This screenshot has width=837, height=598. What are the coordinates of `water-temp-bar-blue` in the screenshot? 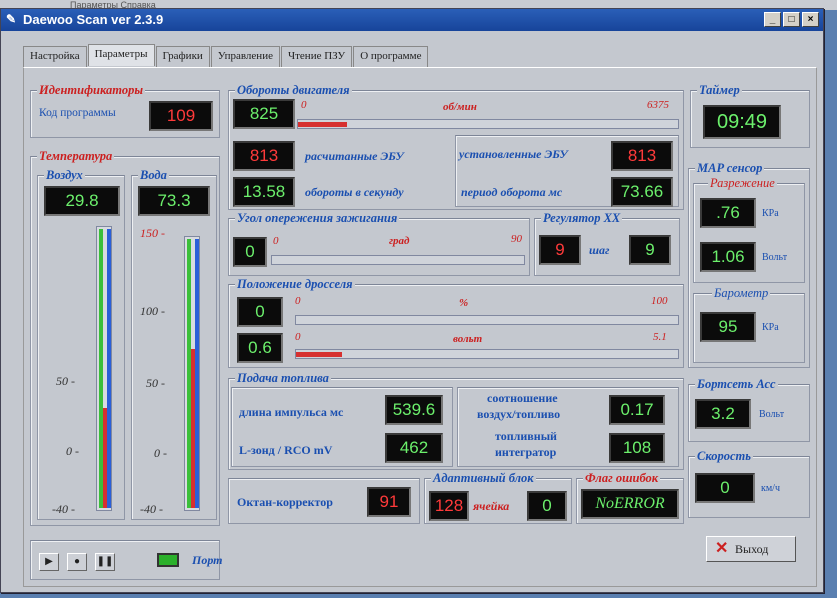 It's located at (197, 373).